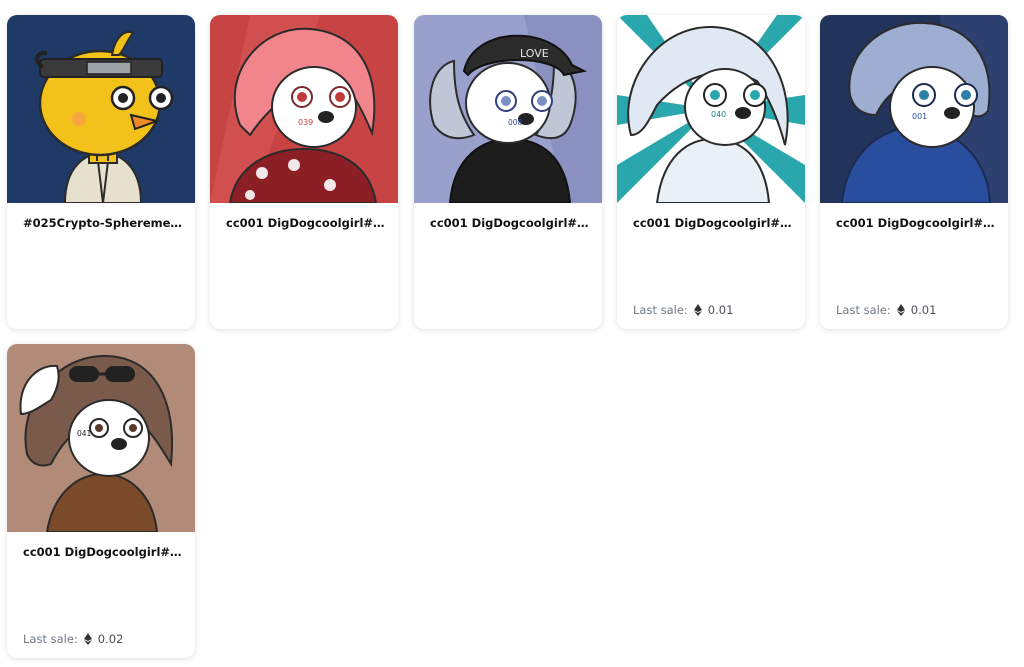  What do you see at coordinates (515, 122) in the screenshot?
I see `svg-text: 008` at bounding box center [515, 122].